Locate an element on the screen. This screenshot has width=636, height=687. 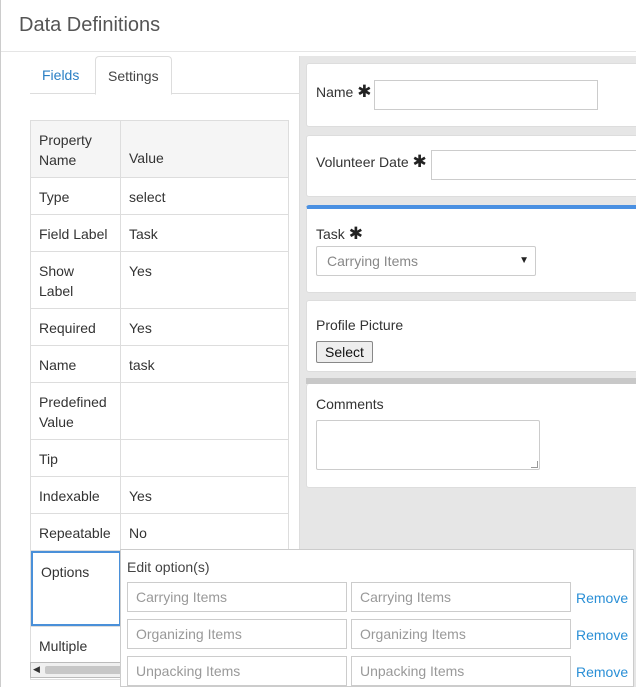
field-label: Comments is located at coordinates (350, 404).